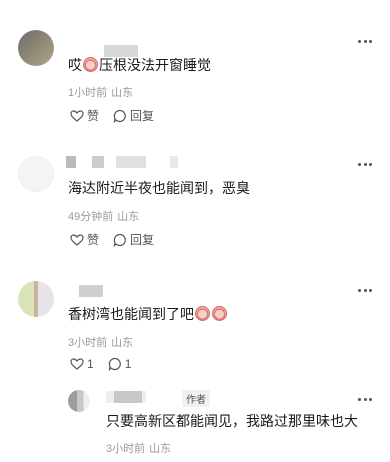  I want to click on comment-text-part: 压根没法开窗睡觉, so click(155, 65).